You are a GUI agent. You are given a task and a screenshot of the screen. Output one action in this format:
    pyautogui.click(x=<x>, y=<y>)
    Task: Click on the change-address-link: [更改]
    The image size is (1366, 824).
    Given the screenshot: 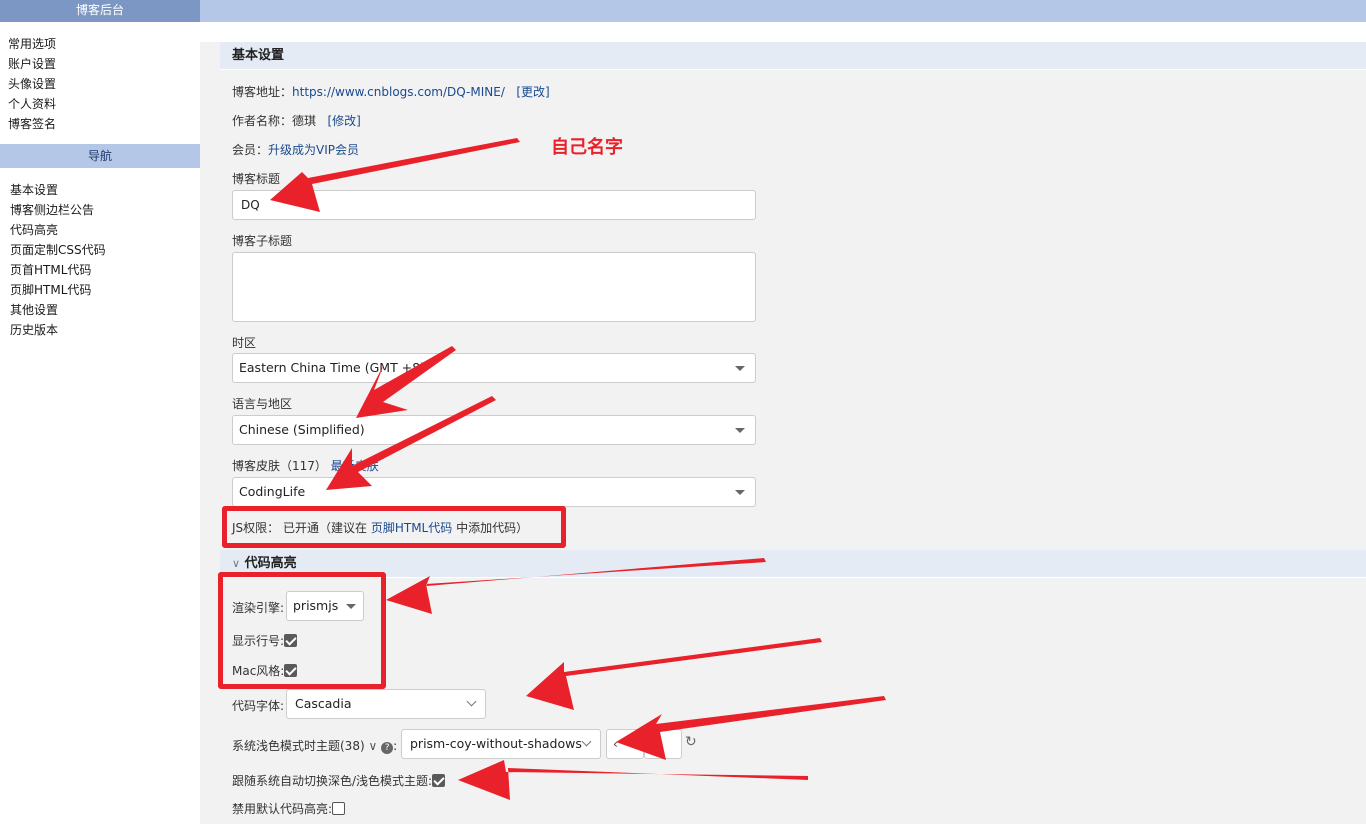 What is the action you would take?
    pyautogui.click(x=532, y=92)
    